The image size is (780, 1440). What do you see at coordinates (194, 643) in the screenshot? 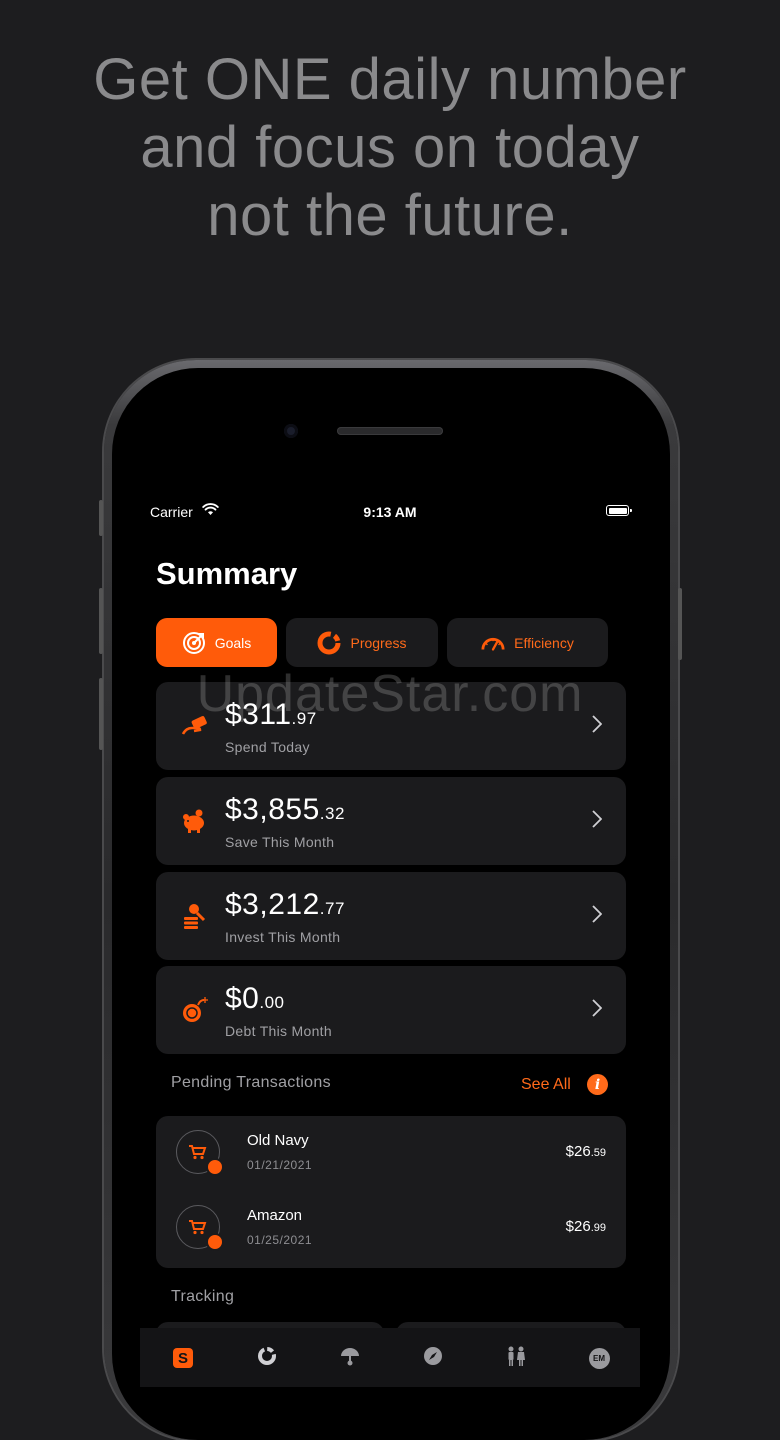
I see `target-icon` at bounding box center [194, 643].